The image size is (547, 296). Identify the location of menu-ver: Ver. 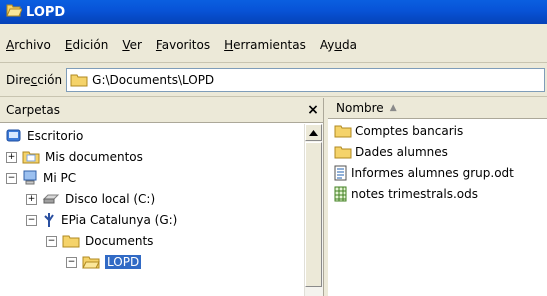
(133, 45).